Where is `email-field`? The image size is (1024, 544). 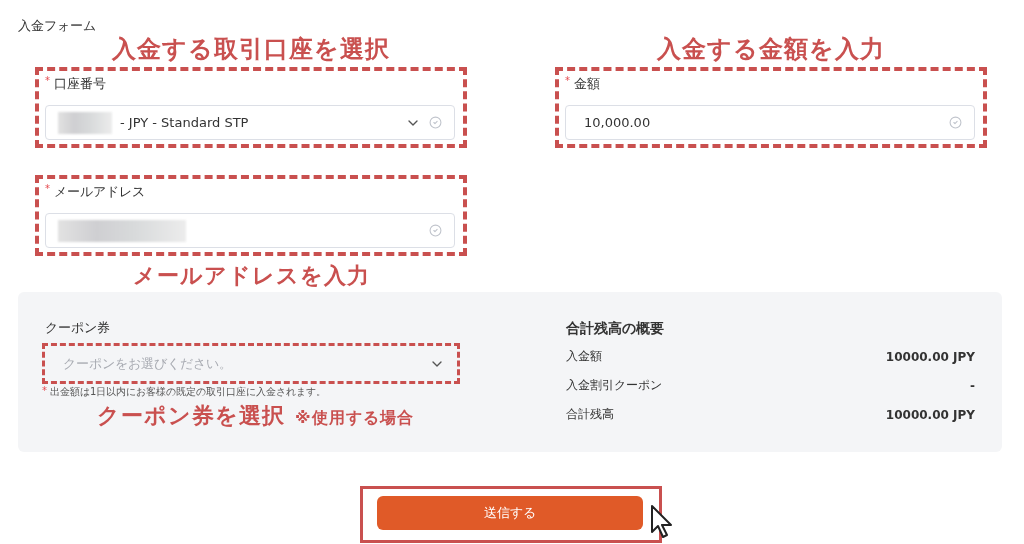 email-field is located at coordinates (250, 230).